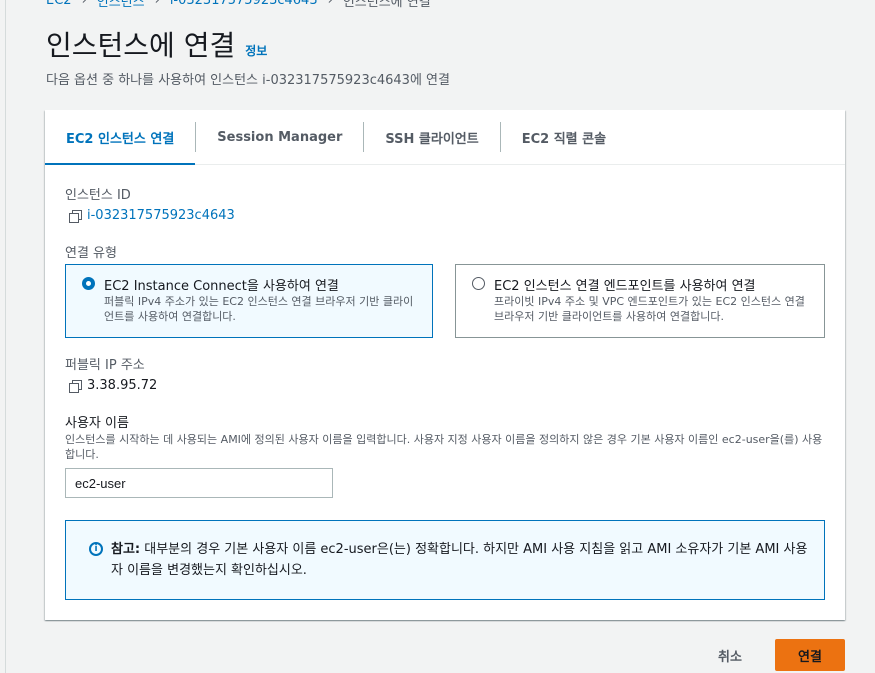 This screenshot has width=875, height=673. Describe the element at coordinates (97, 423) in the screenshot. I see `username-label: 사용자 이름` at that location.